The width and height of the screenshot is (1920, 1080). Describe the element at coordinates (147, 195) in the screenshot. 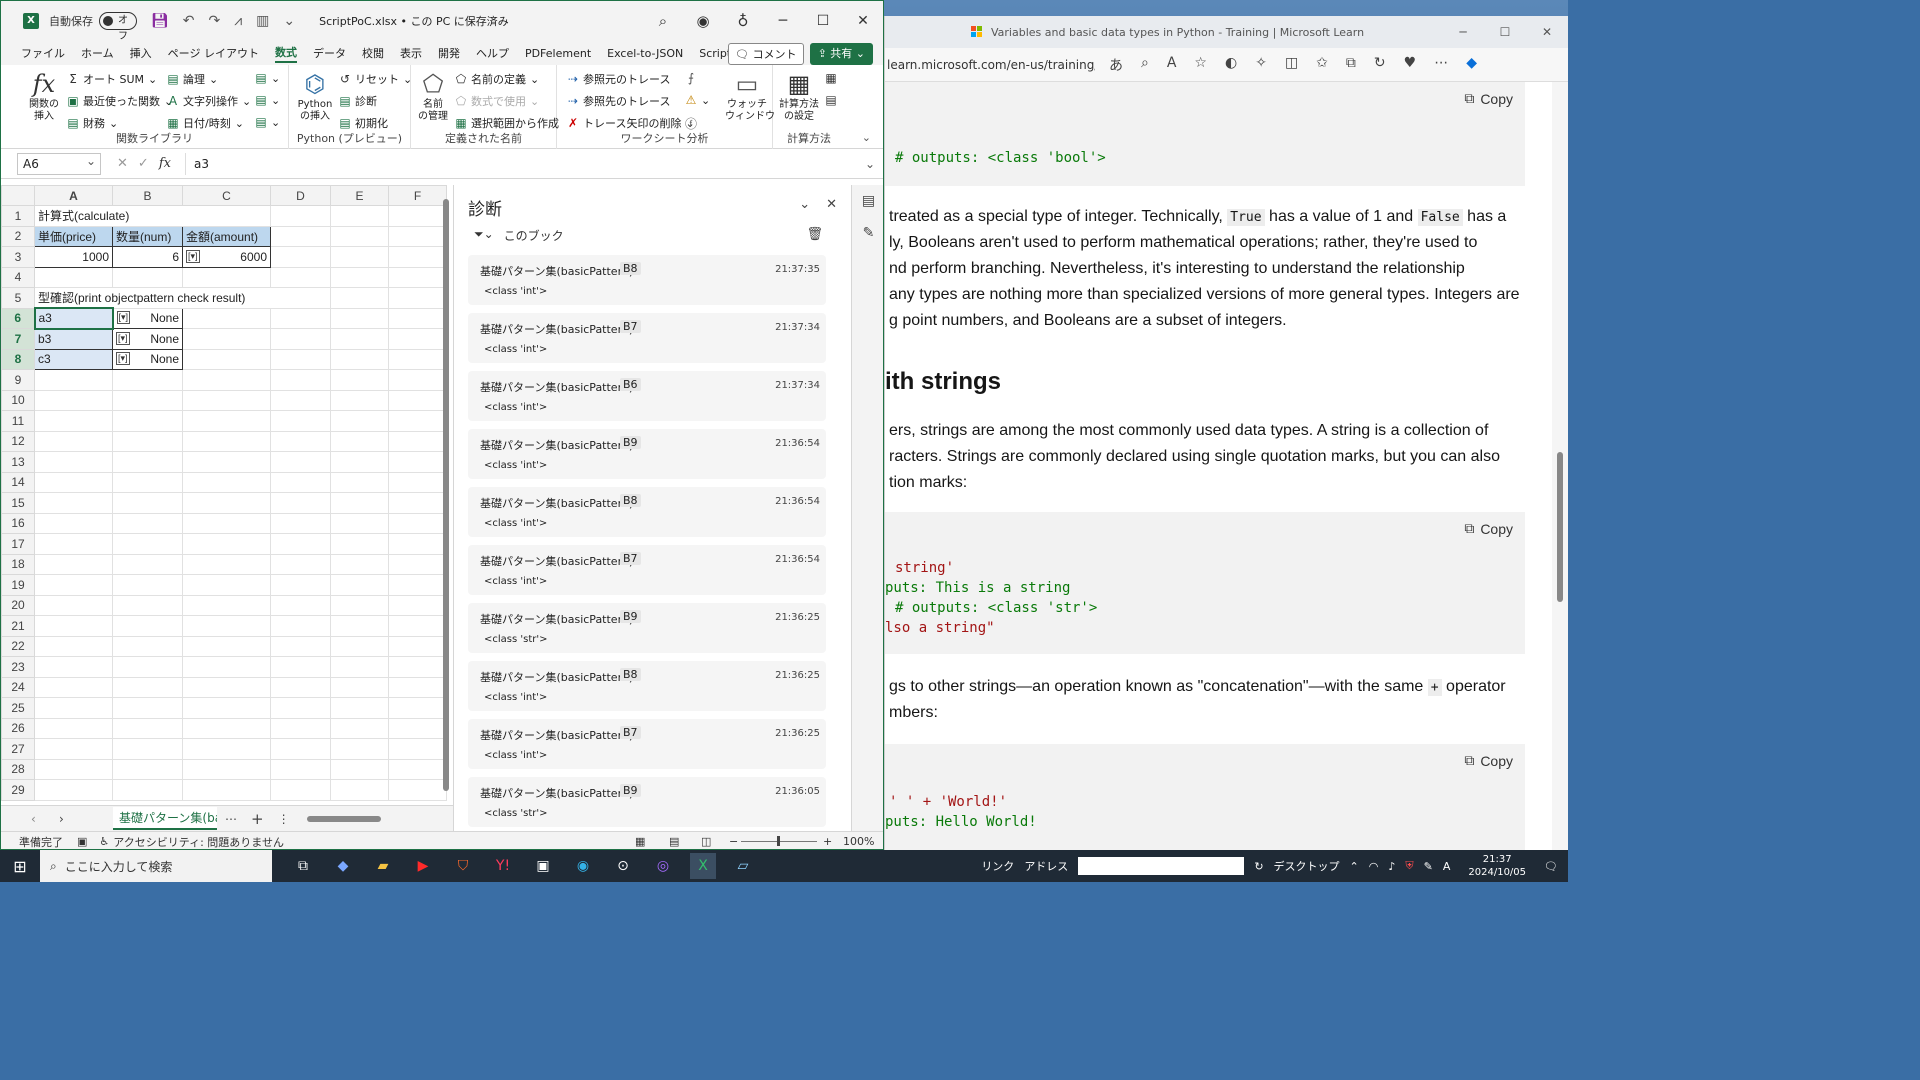

I see `column-header: B` at that location.